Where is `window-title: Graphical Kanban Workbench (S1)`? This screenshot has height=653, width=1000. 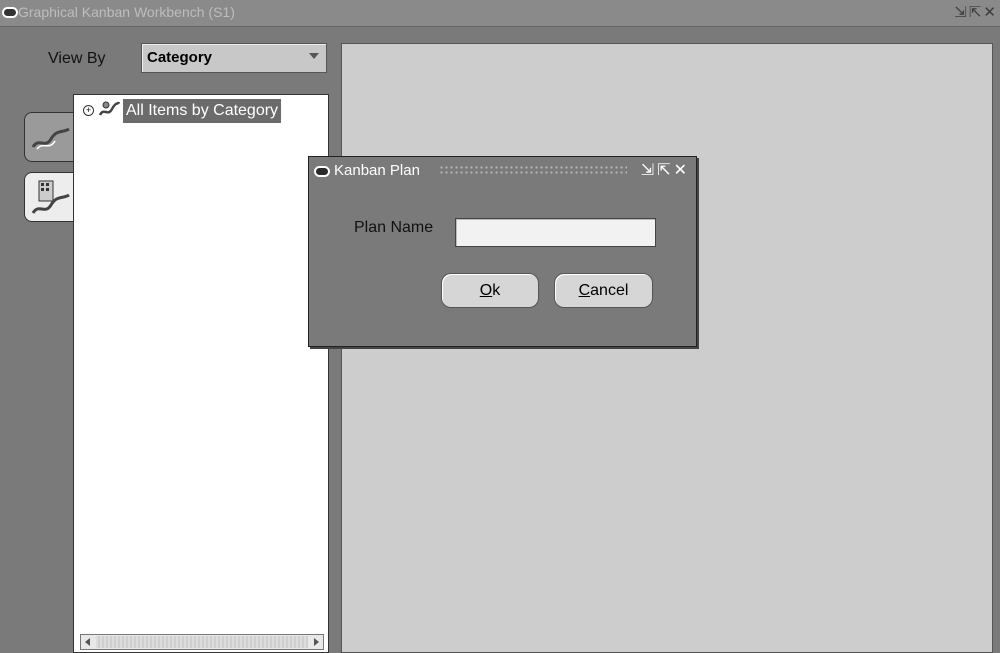 window-title: Graphical Kanban Workbench (S1) is located at coordinates (126, 12).